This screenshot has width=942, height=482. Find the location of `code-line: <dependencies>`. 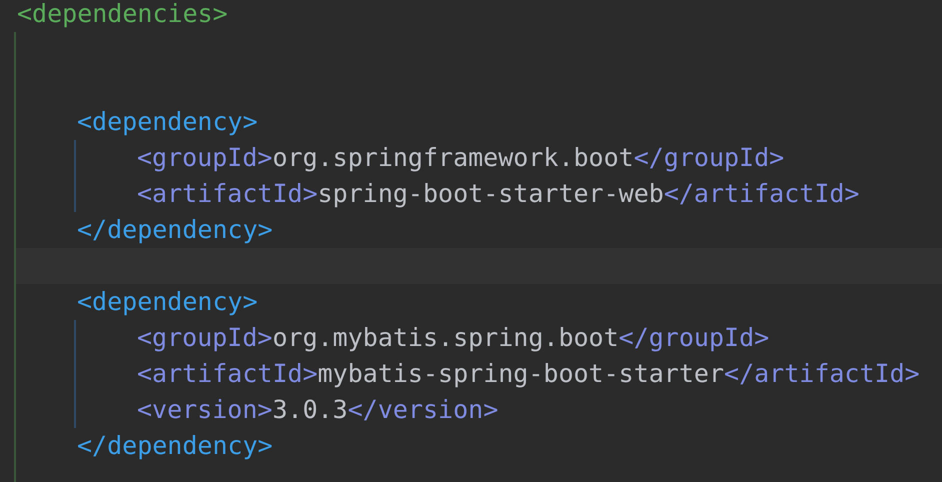

code-line: <dependencies> is located at coordinates (122, 14).